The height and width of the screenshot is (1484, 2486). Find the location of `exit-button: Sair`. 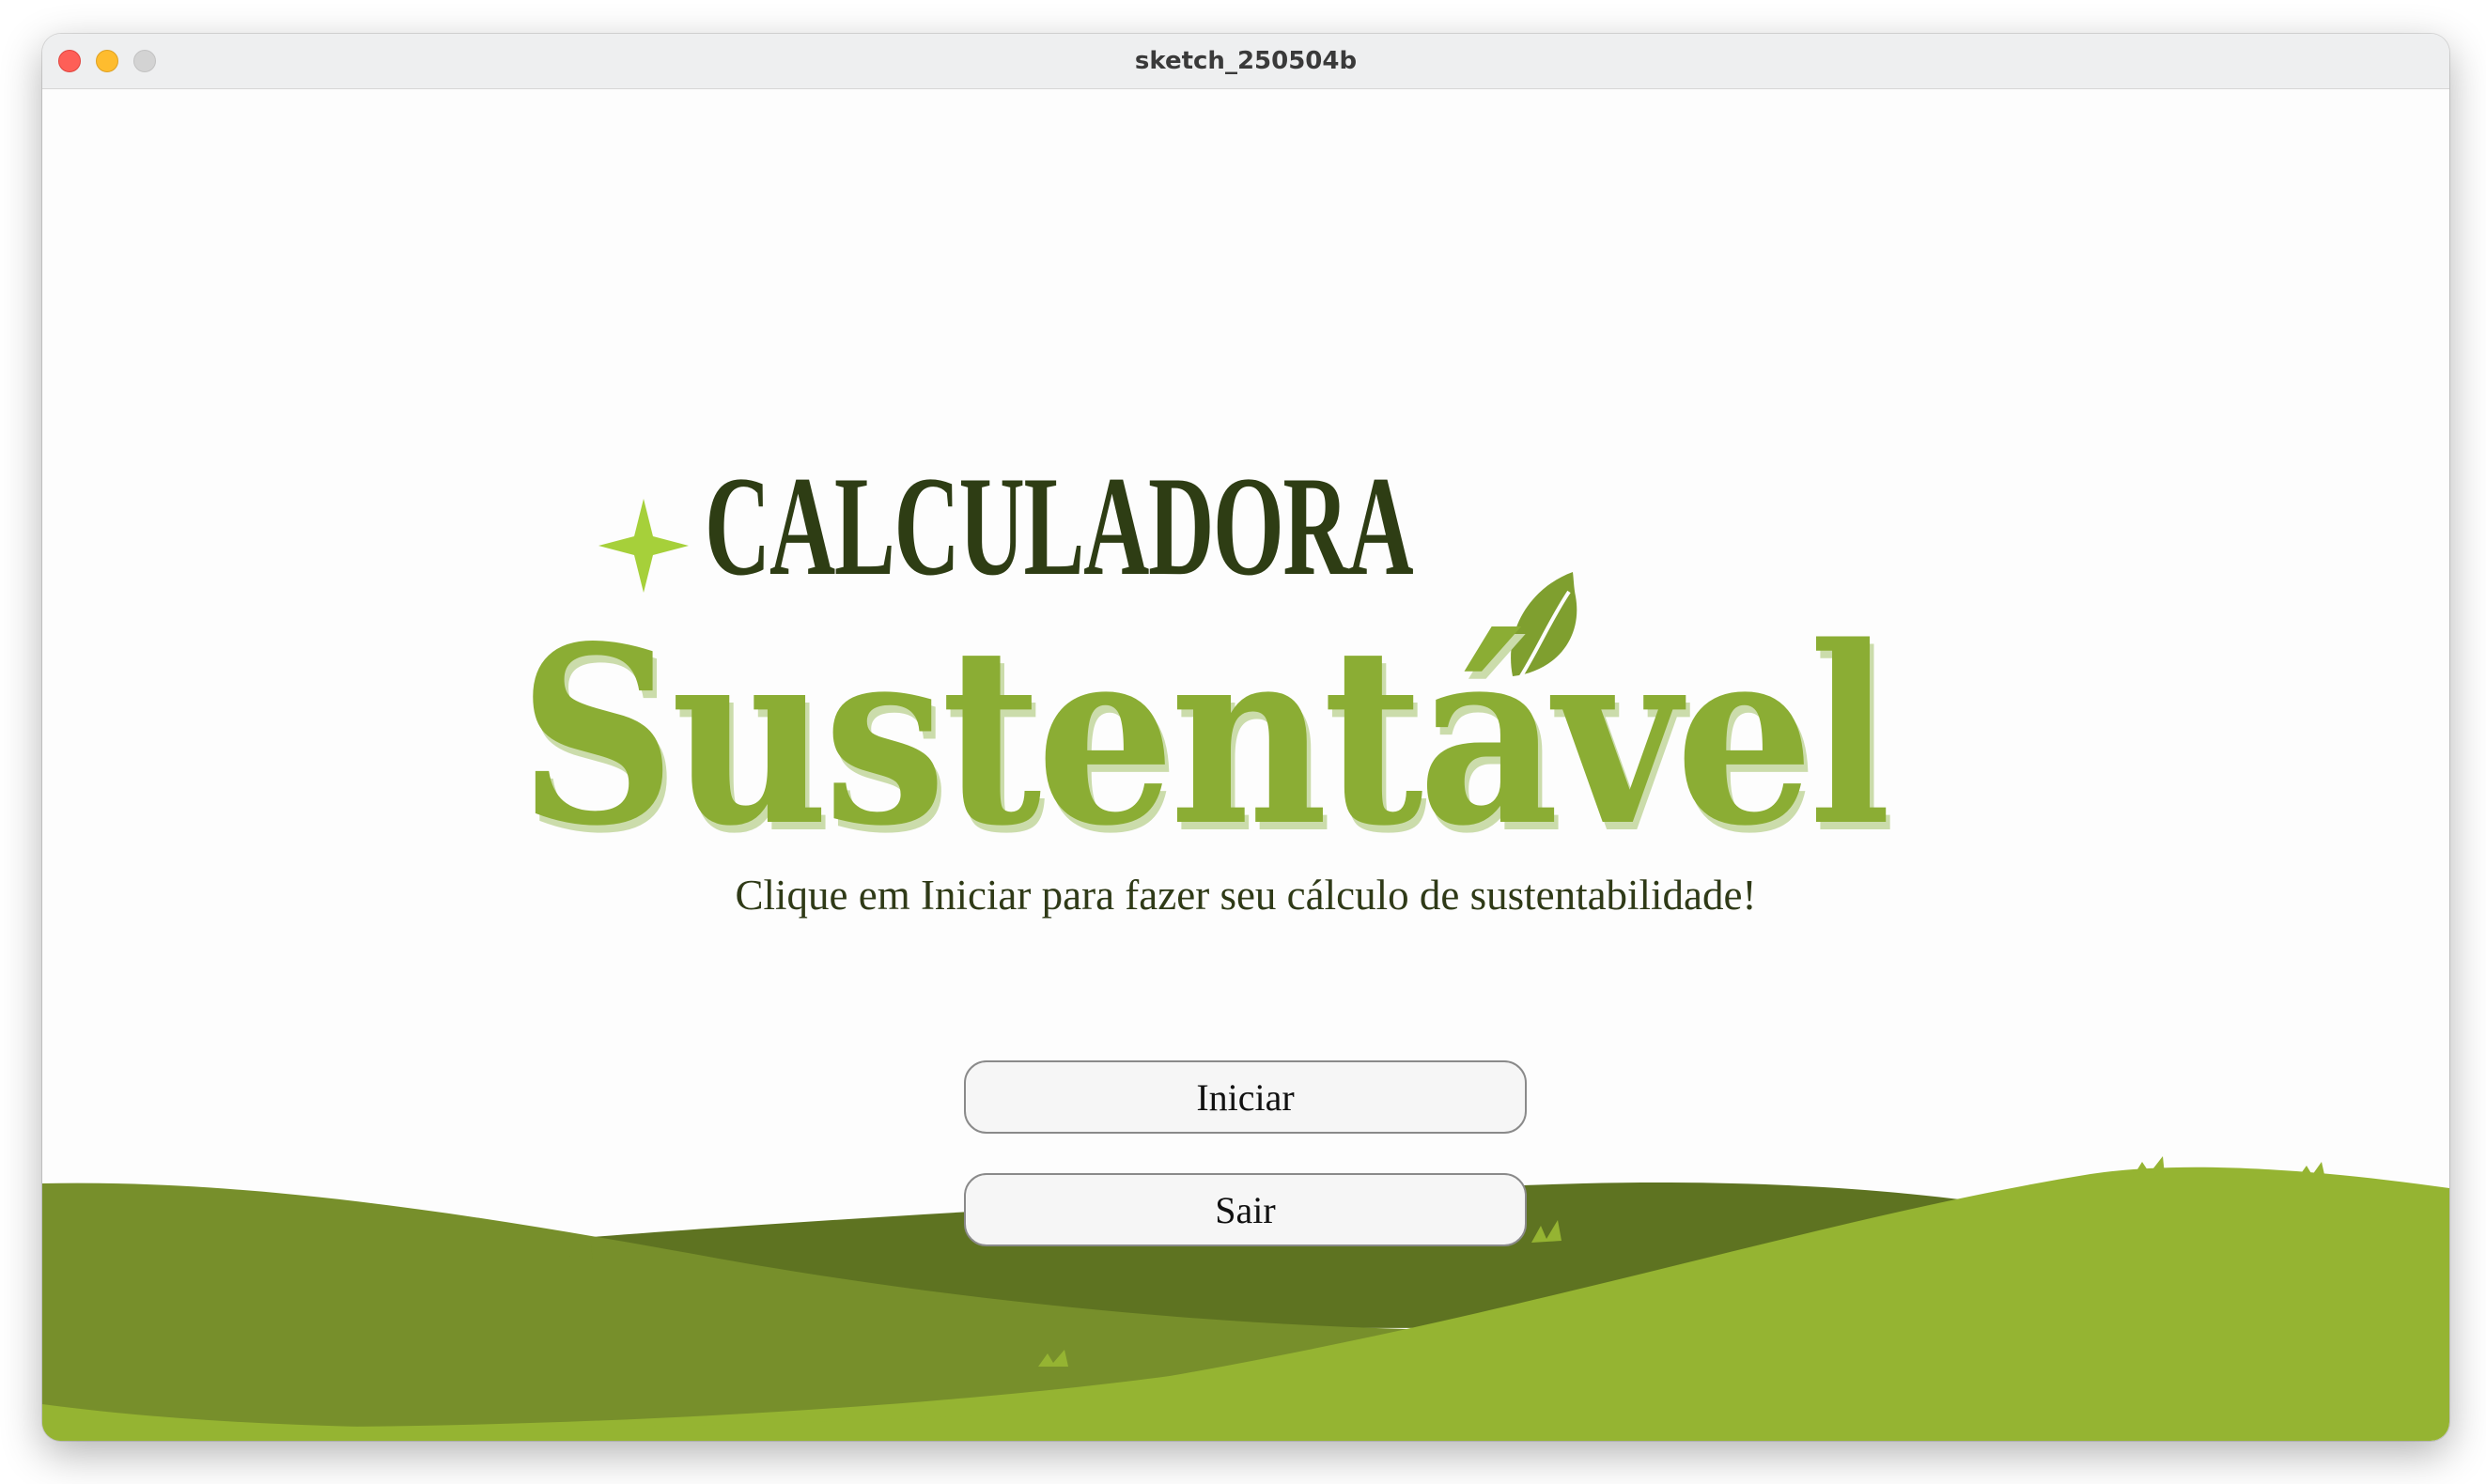

exit-button: Sair is located at coordinates (1246, 1209).